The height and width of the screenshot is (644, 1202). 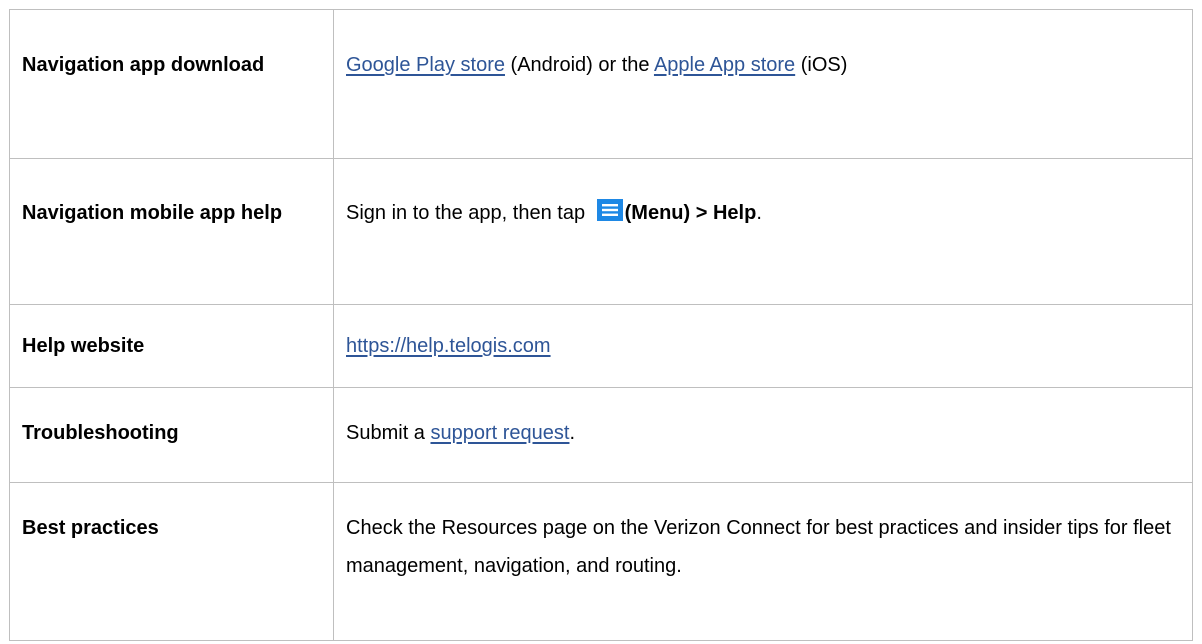 What do you see at coordinates (100, 433) in the screenshot?
I see `row-label-troubleshooting: Troubleshooting` at bounding box center [100, 433].